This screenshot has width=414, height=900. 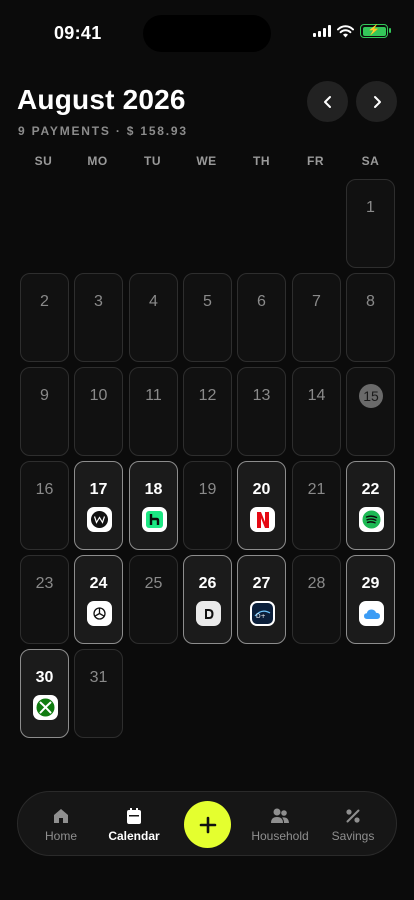 I want to click on day-number: 19, so click(x=207, y=489).